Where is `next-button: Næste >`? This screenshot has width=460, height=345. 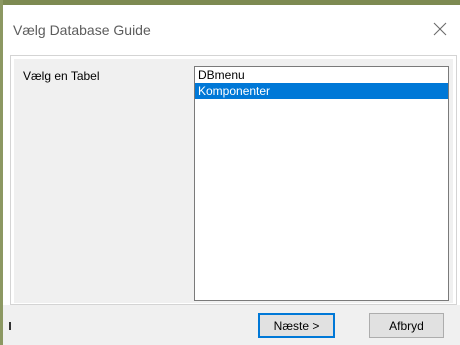 next-button: Næste > is located at coordinates (296, 325).